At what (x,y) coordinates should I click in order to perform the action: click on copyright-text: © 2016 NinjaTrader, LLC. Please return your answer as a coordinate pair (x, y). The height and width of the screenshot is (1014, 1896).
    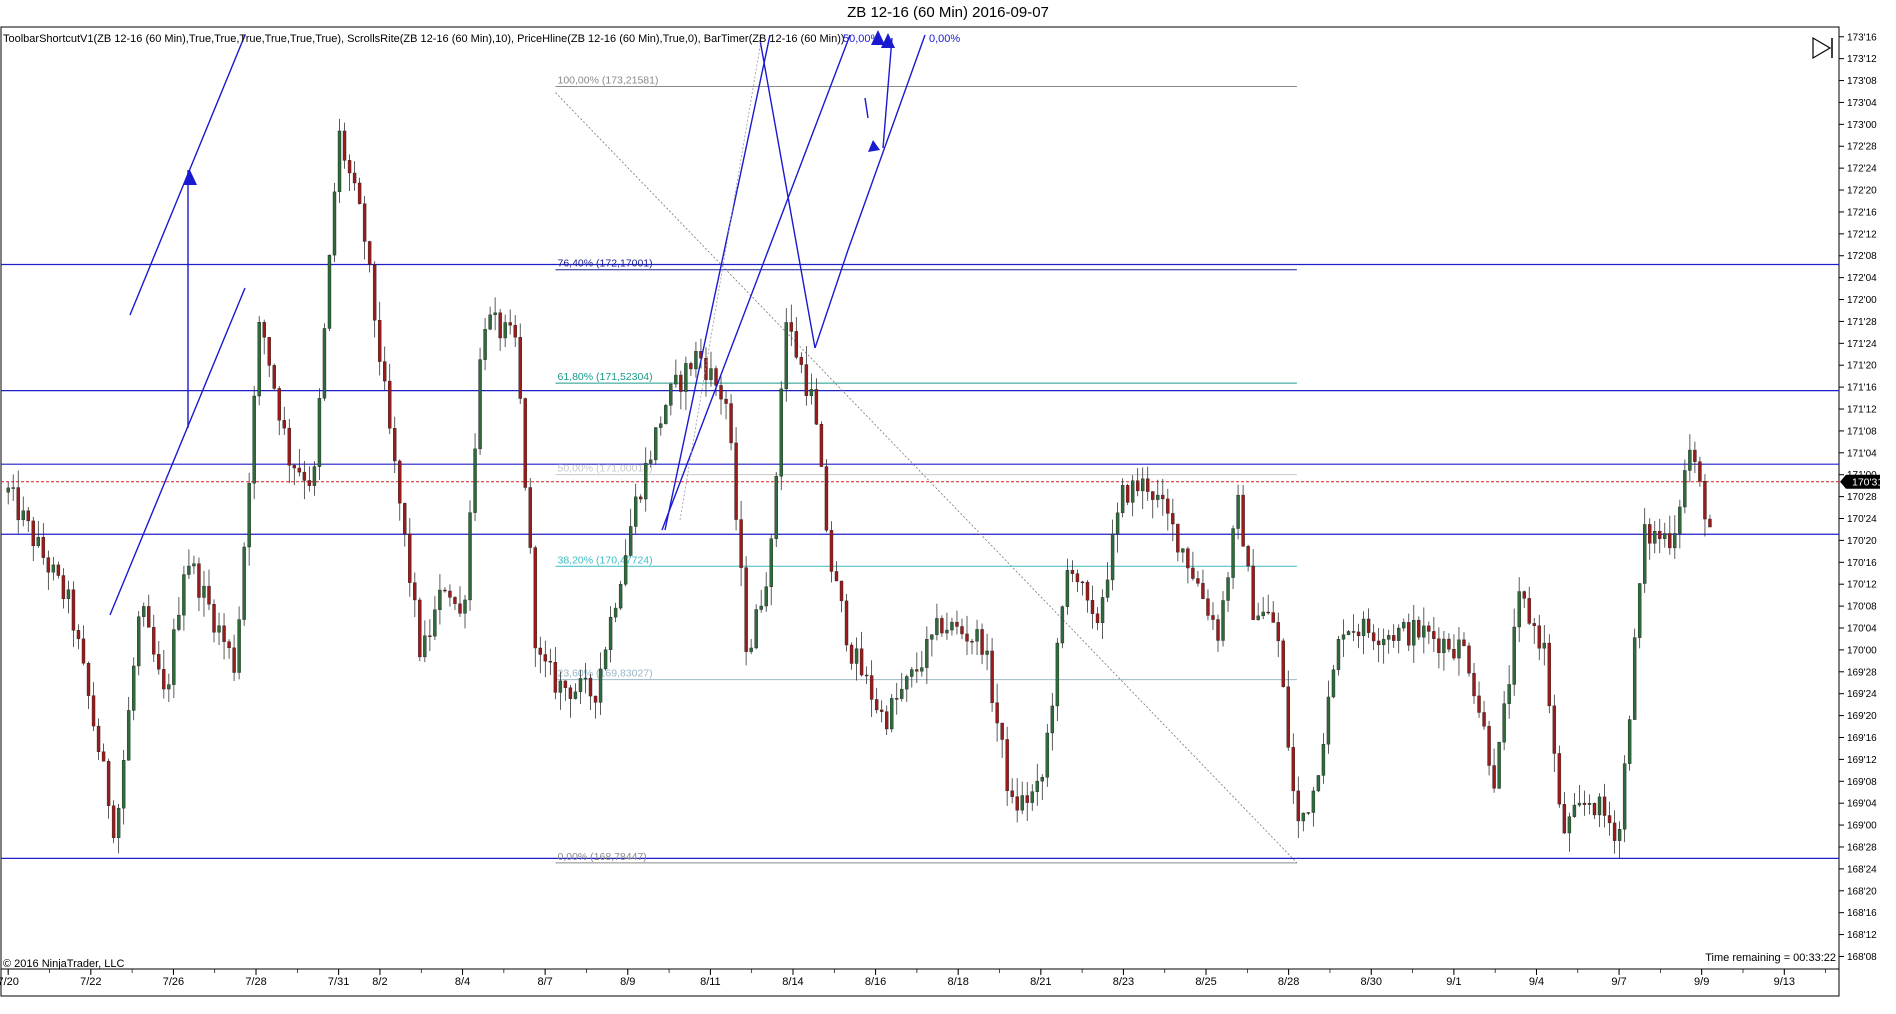
    Looking at the image, I should click on (63, 964).